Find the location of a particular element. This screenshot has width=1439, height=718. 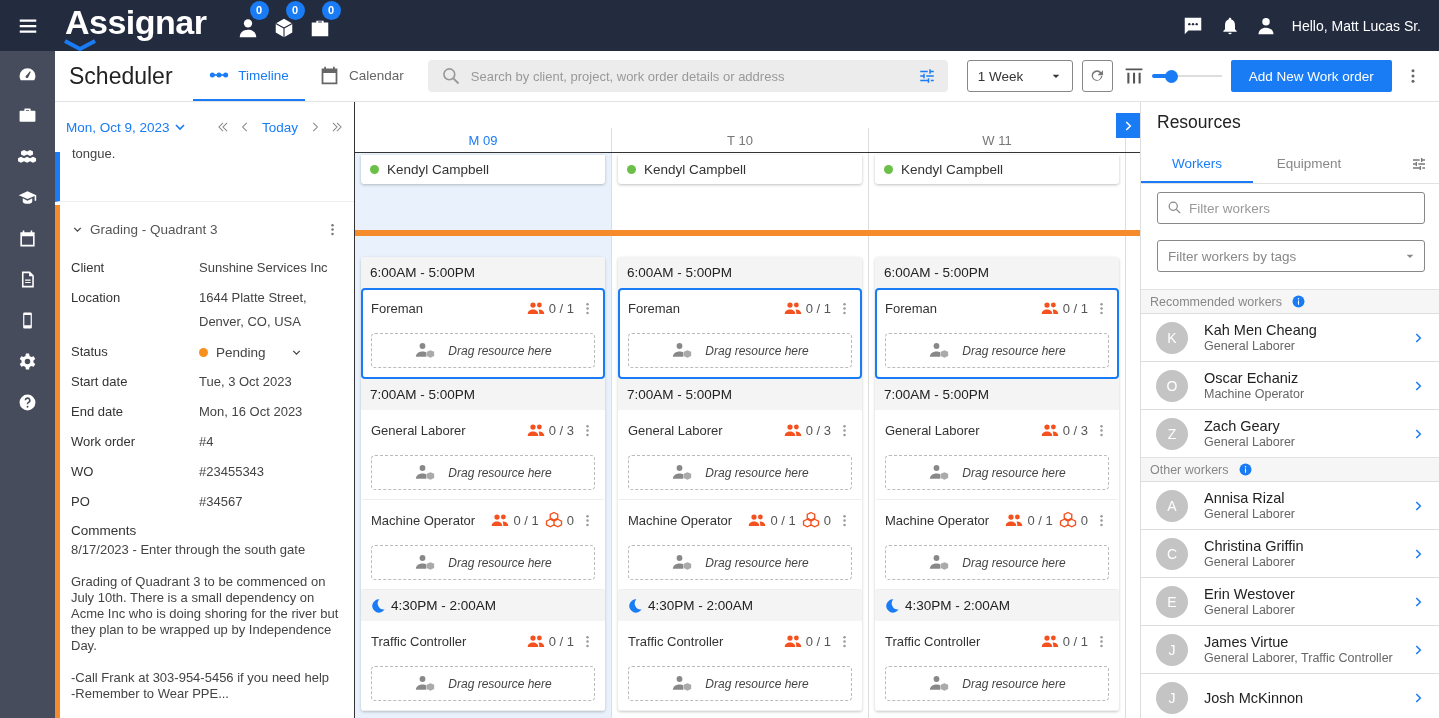

resource-tab: Workers is located at coordinates (1197, 164).